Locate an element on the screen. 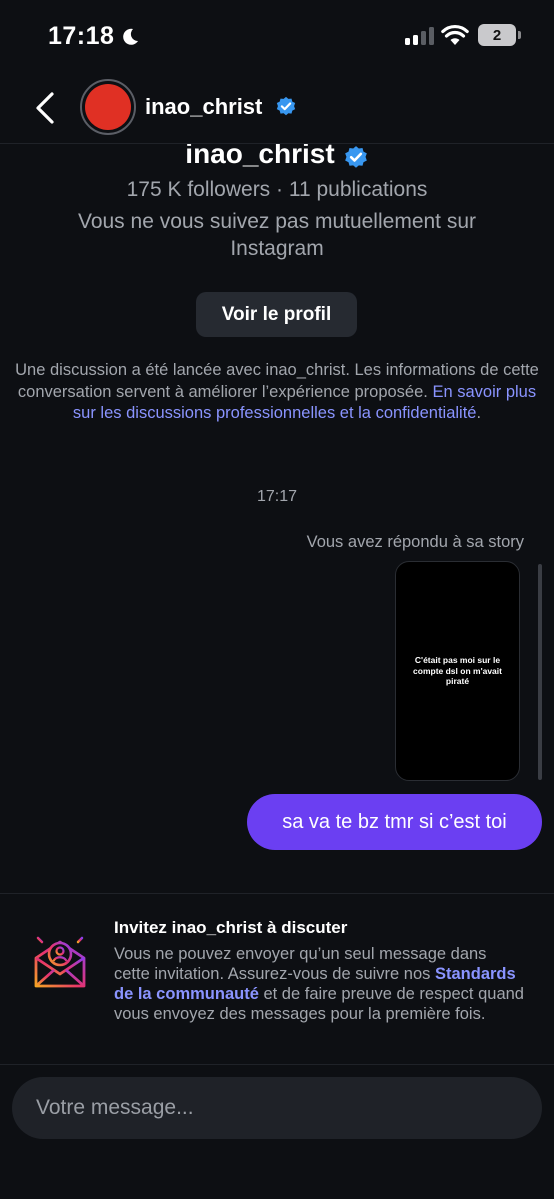  message-input is located at coordinates (277, 1108).